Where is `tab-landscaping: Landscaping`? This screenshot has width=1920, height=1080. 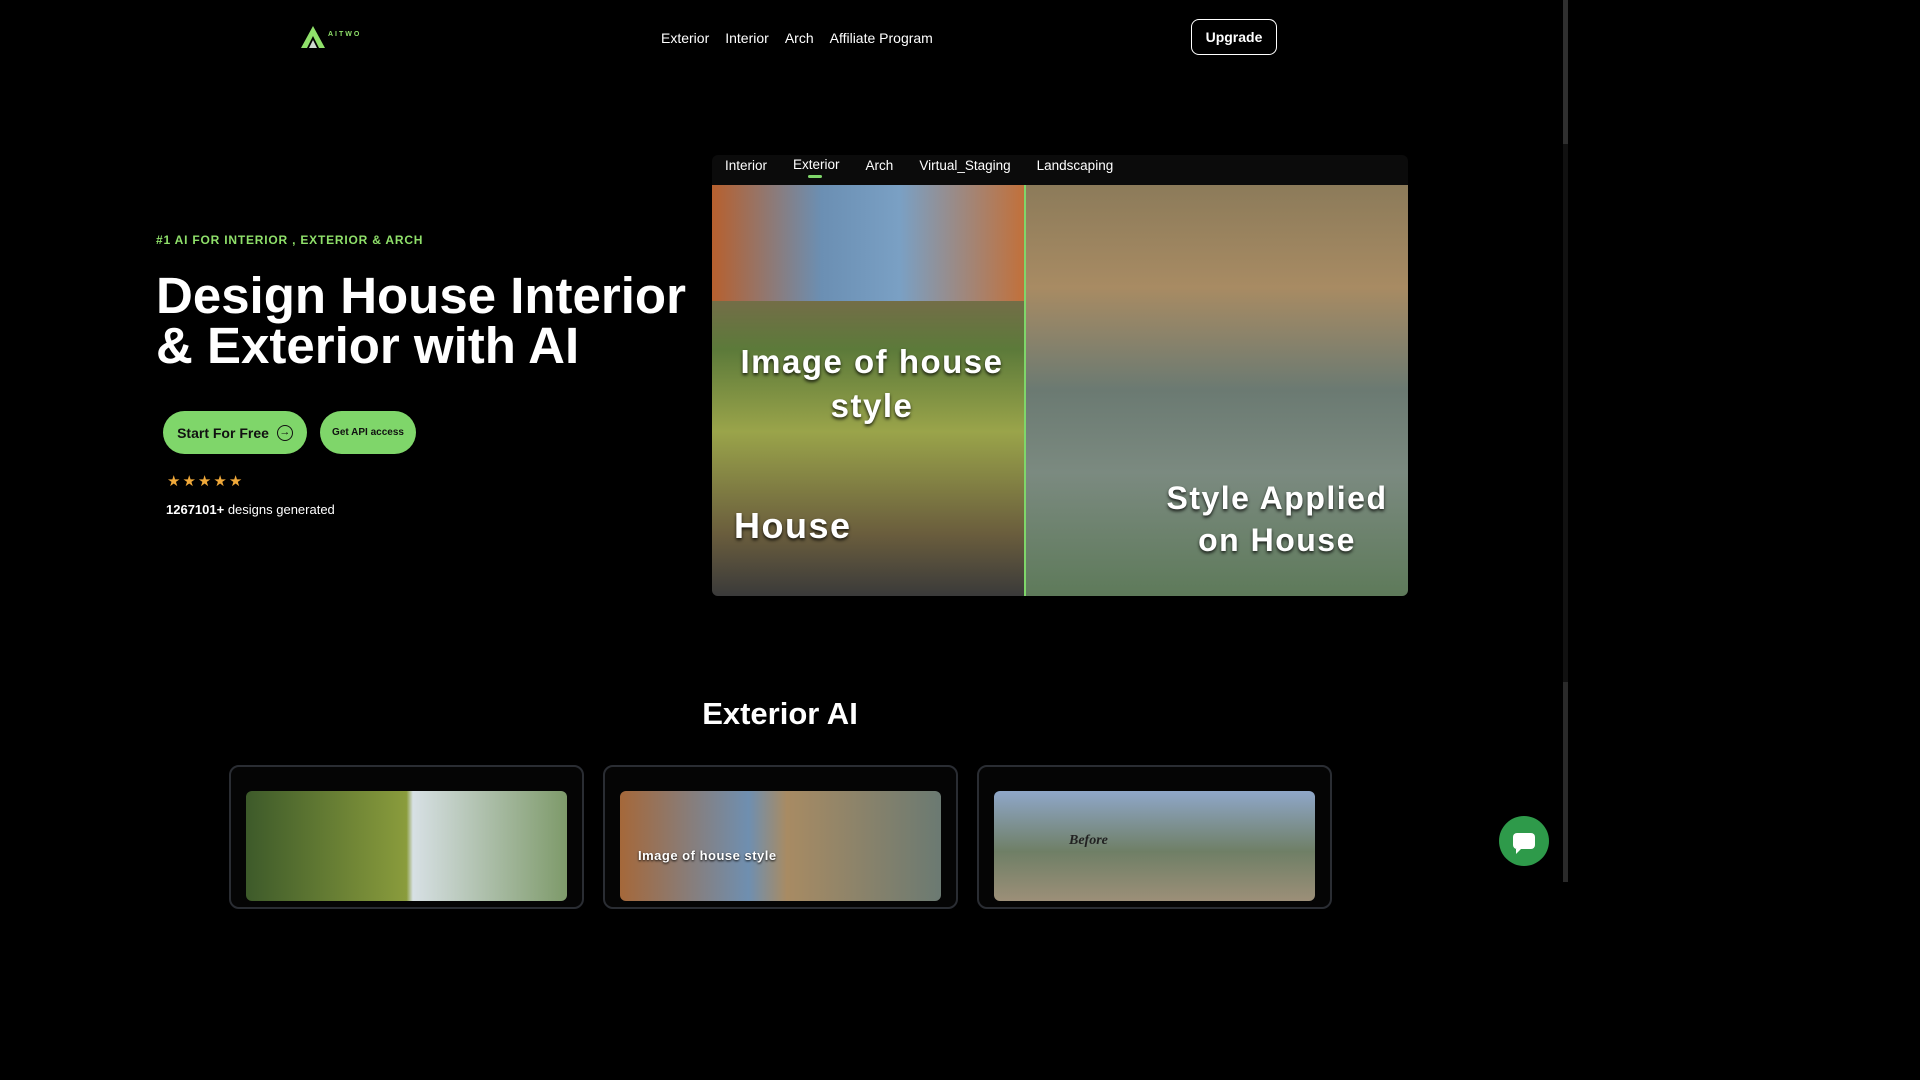 tab-landscaping: Landscaping is located at coordinates (1075, 165).